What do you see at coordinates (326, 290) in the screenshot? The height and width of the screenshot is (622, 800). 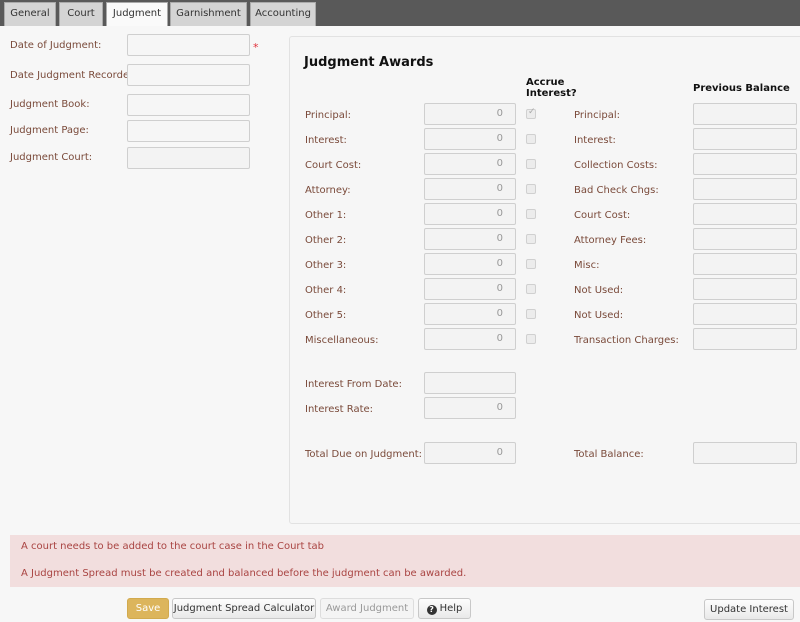 I see `award-label: Other 4:` at bounding box center [326, 290].